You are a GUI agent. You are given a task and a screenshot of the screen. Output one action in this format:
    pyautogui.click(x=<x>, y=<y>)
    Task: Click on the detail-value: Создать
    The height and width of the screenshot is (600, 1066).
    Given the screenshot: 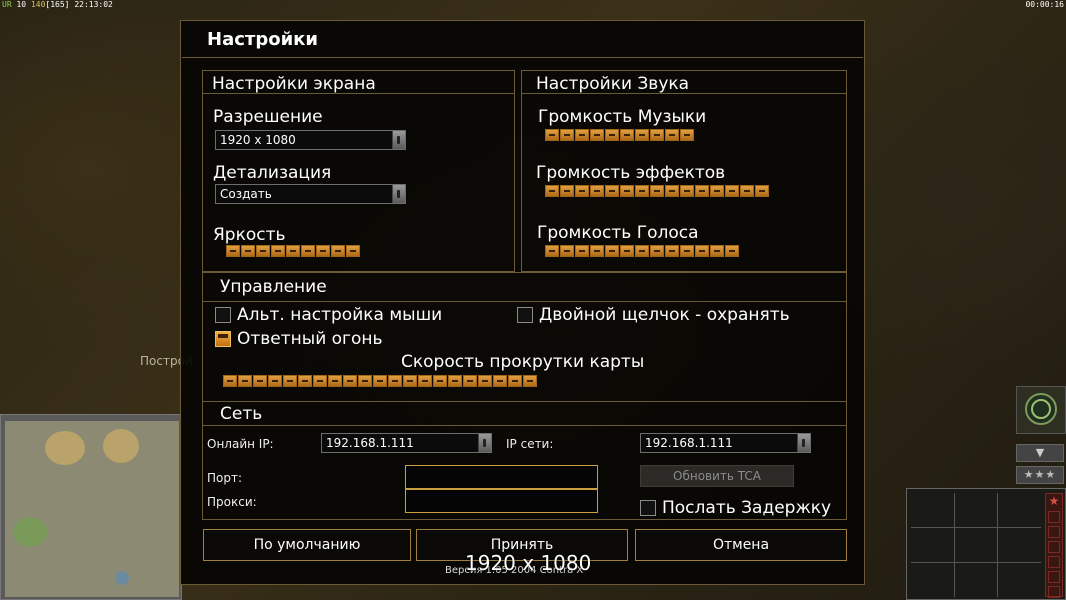 What is the action you would take?
    pyautogui.click(x=246, y=194)
    